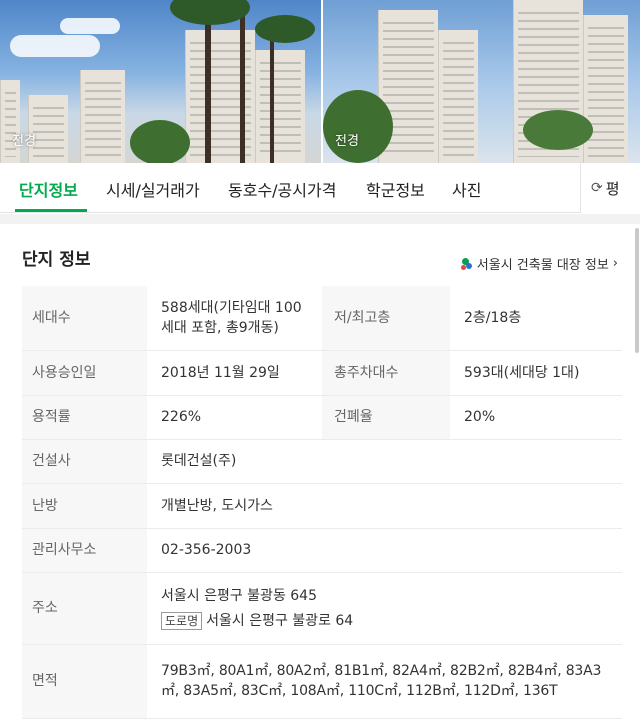  What do you see at coordinates (234, 318) in the screenshot?
I see `households-value: 588세대(기타임대 100세대 포함, 총9개동)` at bounding box center [234, 318].